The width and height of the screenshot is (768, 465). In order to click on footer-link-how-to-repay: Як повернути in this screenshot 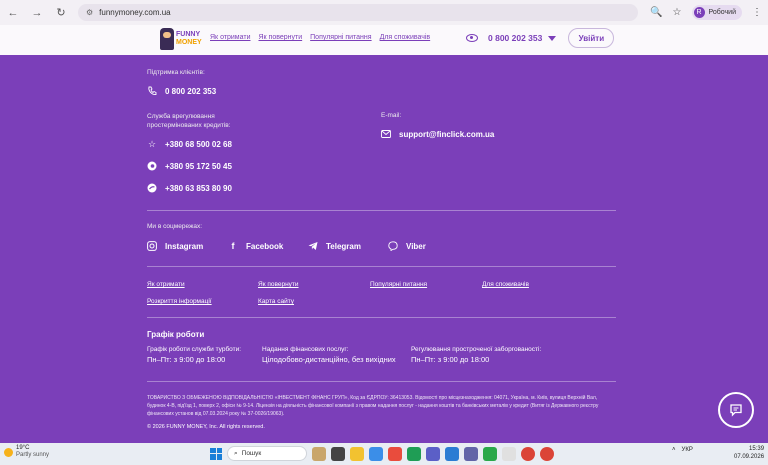, I will do `click(278, 284)`.